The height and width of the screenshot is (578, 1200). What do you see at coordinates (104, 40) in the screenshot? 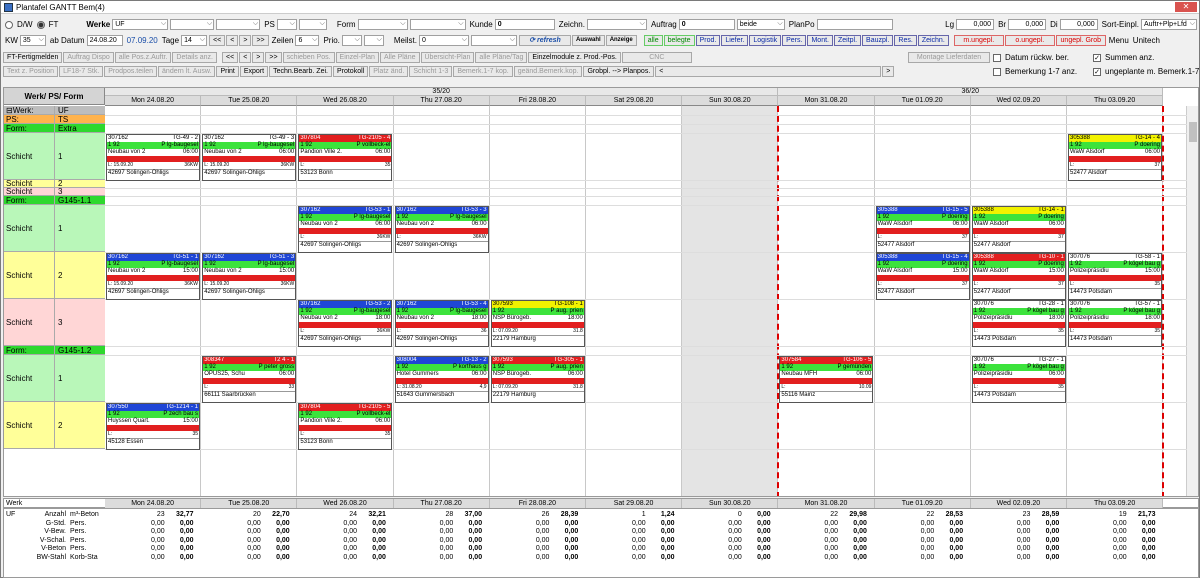
I see `date-from-input: 24.08.20` at bounding box center [104, 40].